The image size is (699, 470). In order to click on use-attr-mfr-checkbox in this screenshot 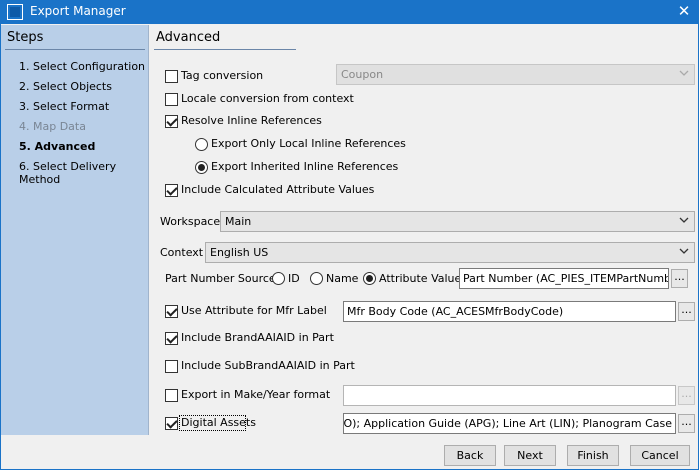, I will do `click(171, 311)`.